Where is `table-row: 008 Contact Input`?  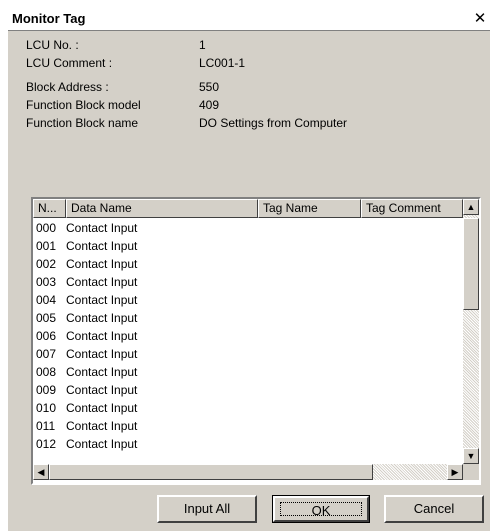
table-row: 008 Contact Input is located at coordinates (248, 372).